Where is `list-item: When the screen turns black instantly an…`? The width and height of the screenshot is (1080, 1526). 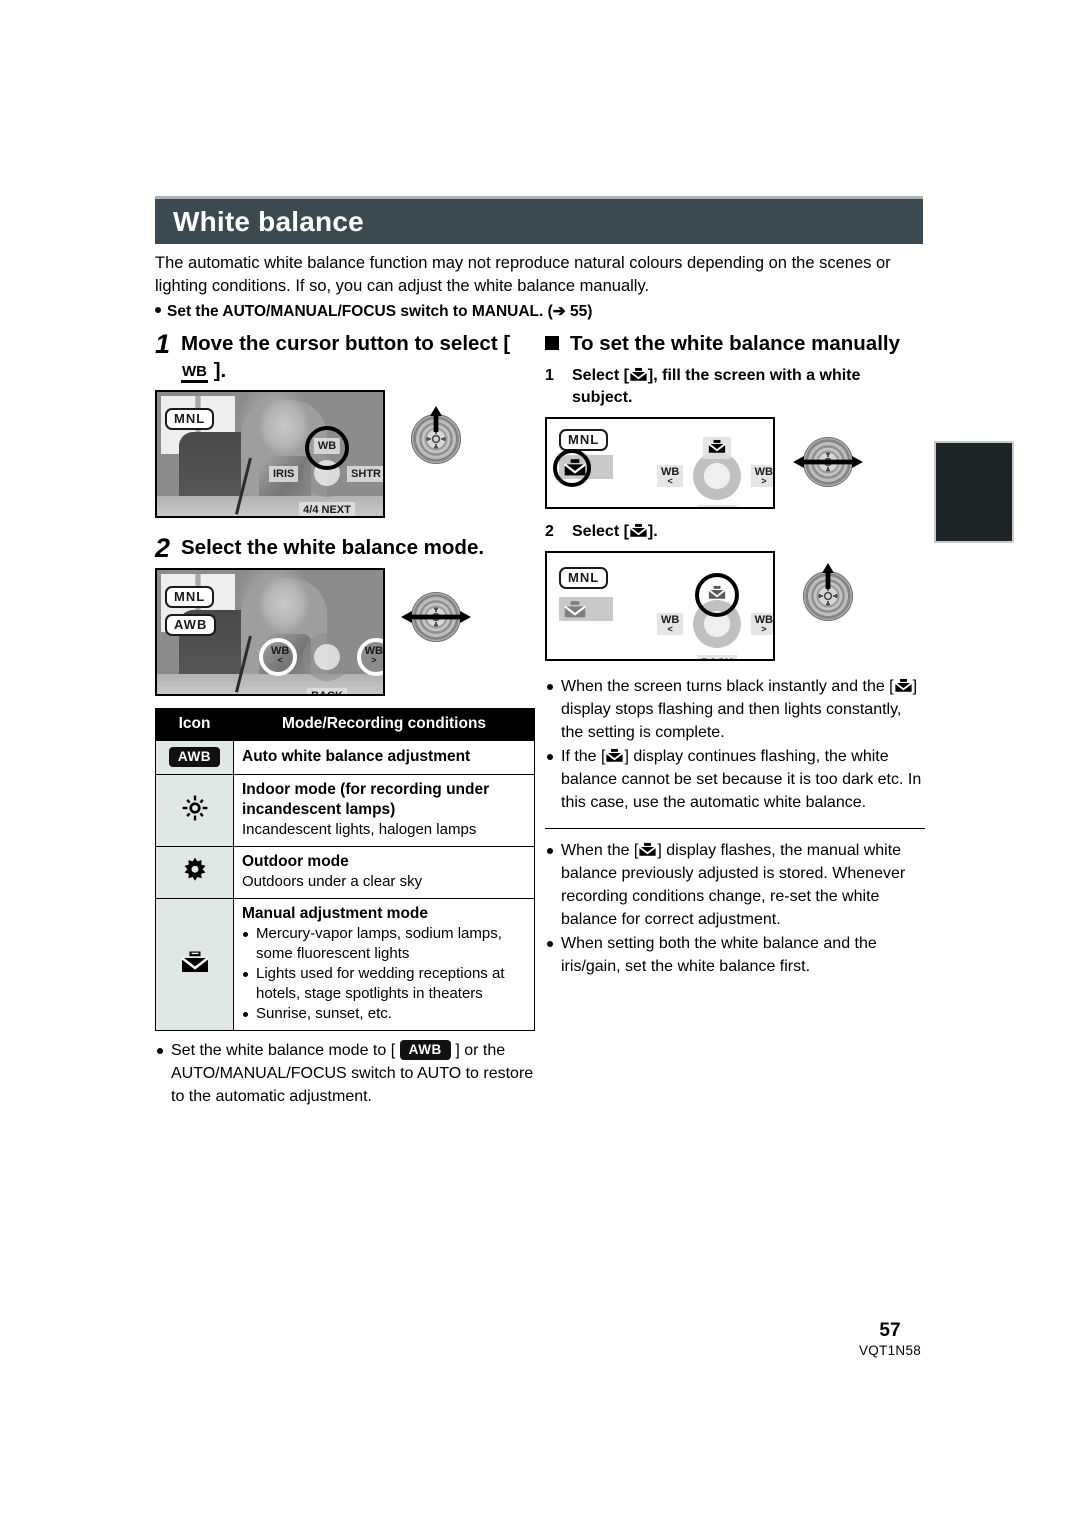 list-item: When the screen turns black instantly an… is located at coordinates (735, 709).